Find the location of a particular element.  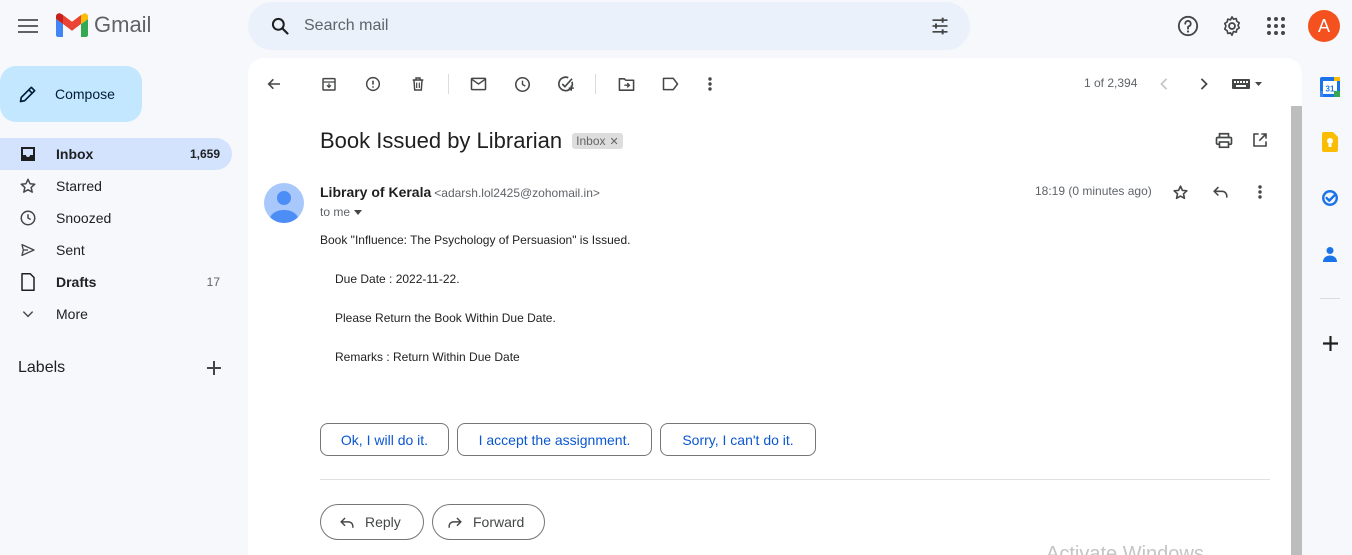

forward-action-button: Forward is located at coordinates (488, 522).